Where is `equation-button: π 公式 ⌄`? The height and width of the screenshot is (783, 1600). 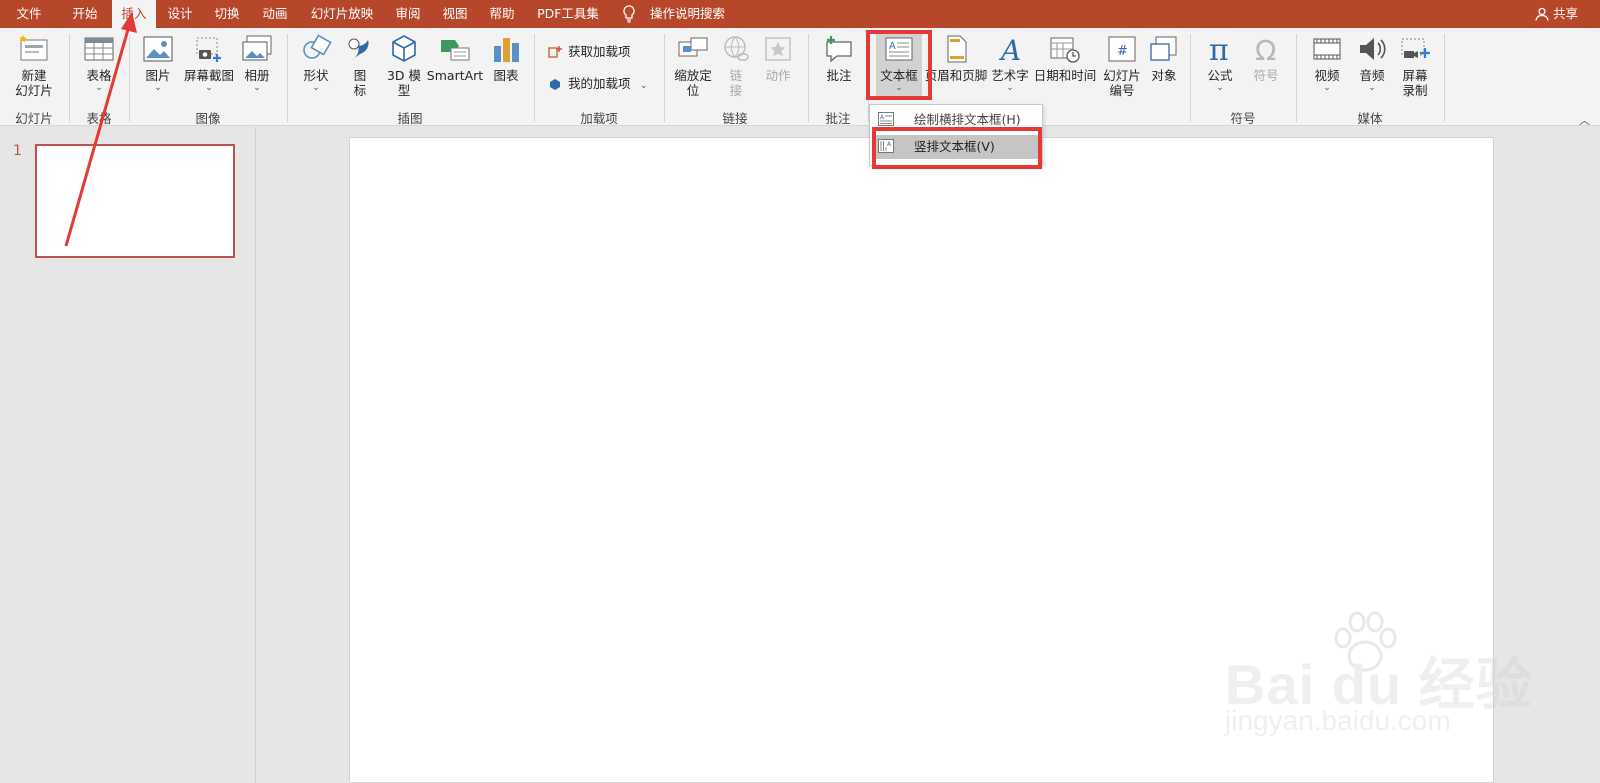 equation-button: π 公式 ⌄ is located at coordinates (1220, 63).